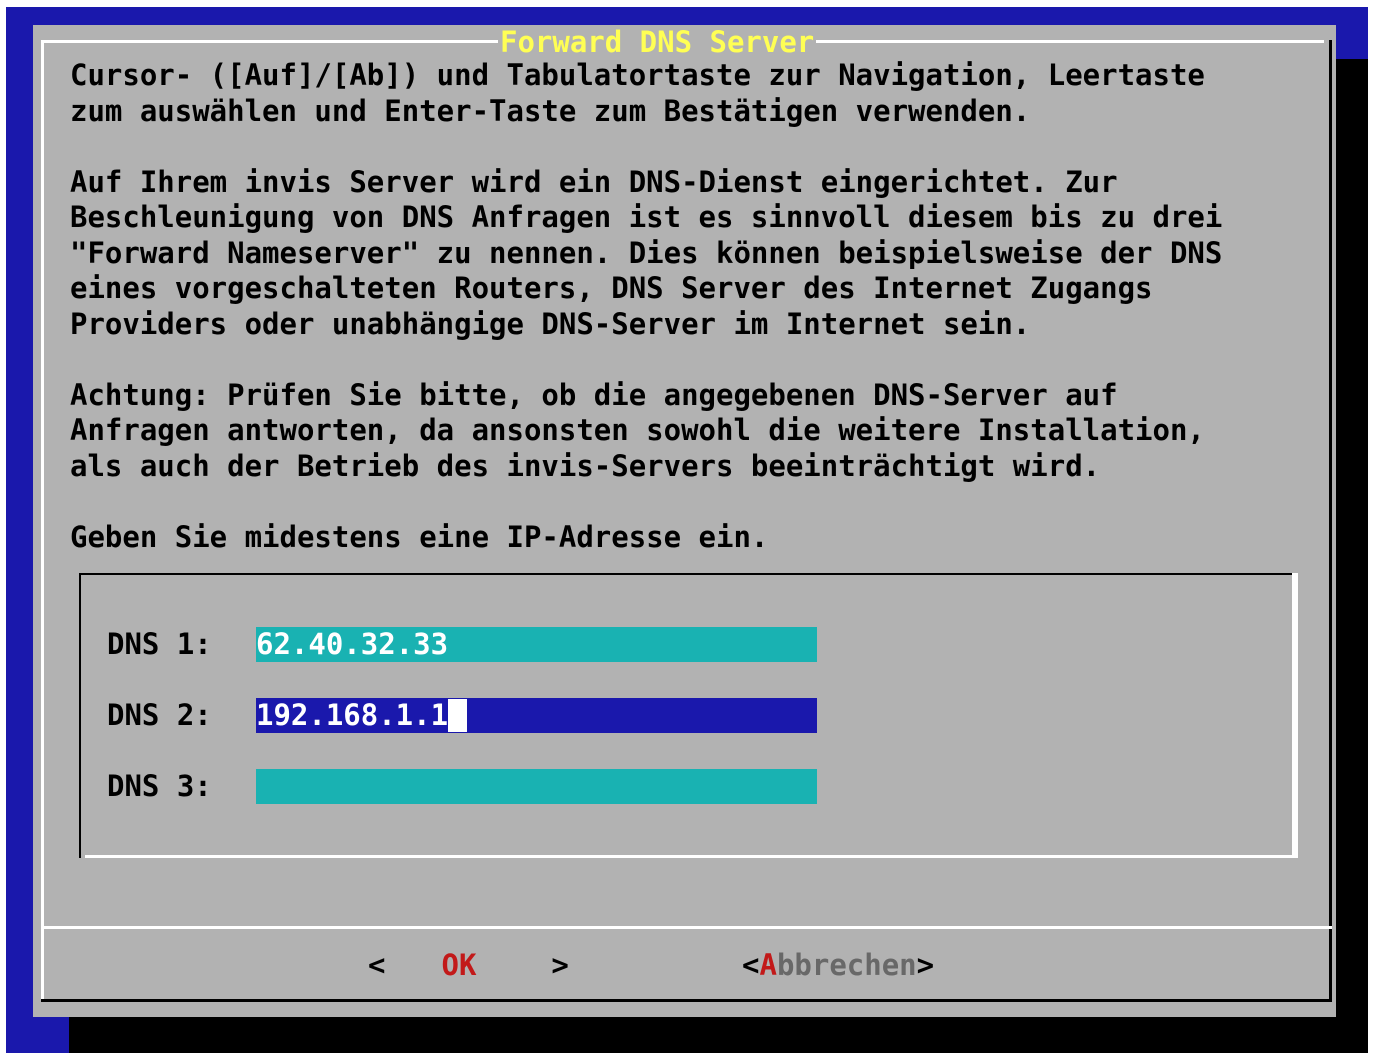 Image resolution: width=1373 pixels, height=1059 pixels. What do you see at coordinates (450, 965) in the screenshot?
I see `ok-button-hotkey: O` at bounding box center [450, 965].